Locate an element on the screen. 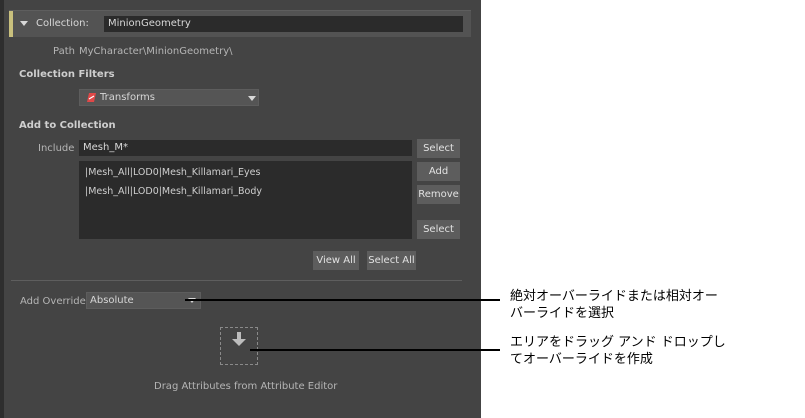 The height and width of the screenshot is (418, 805). filter-selected-value: Transforms is located at coordinates (127, 97).